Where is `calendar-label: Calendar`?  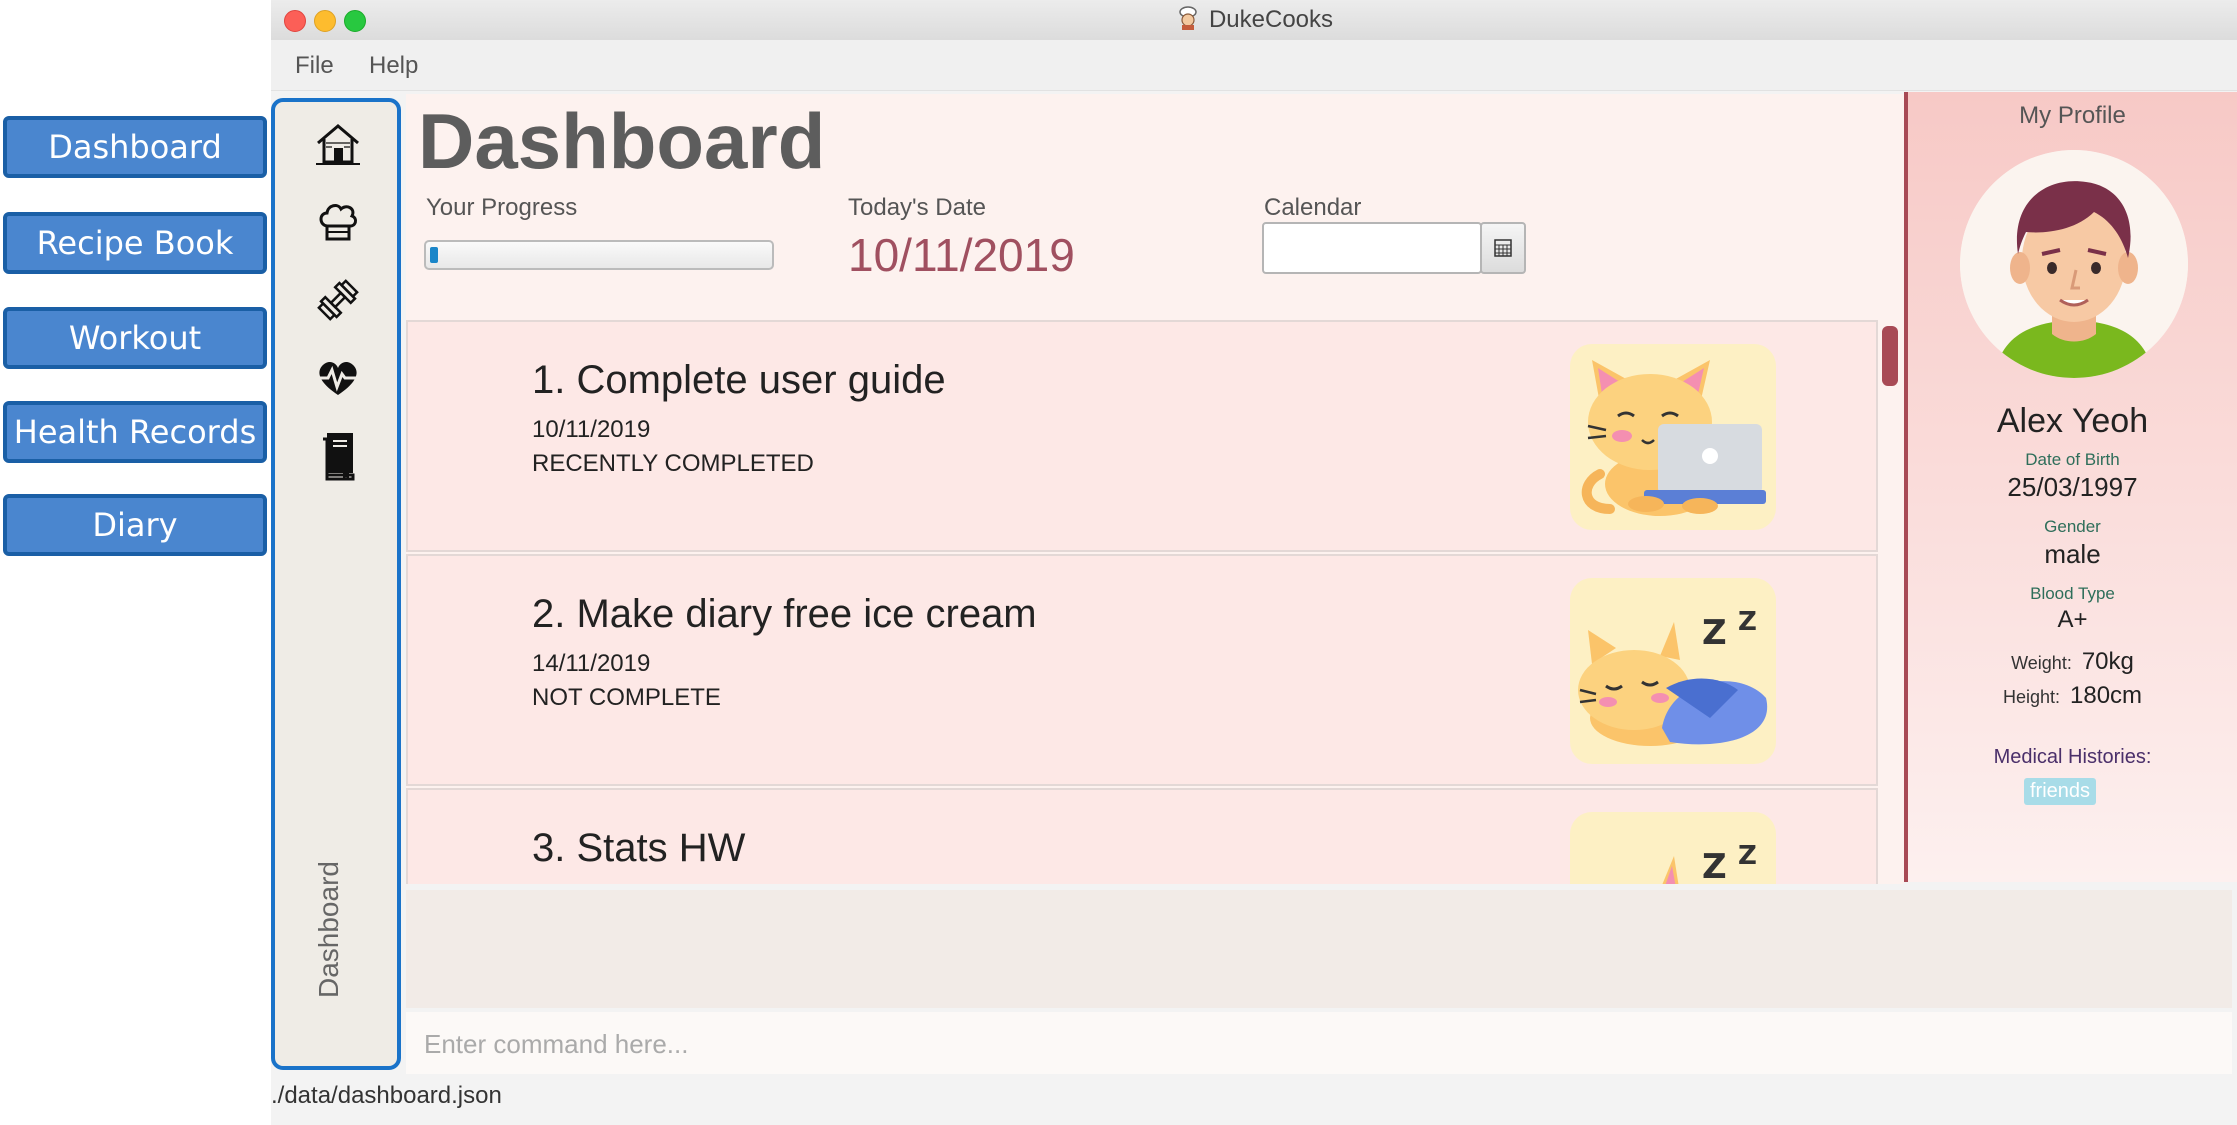 calendar-label: Calendar is located at coordinates (1313, 207).